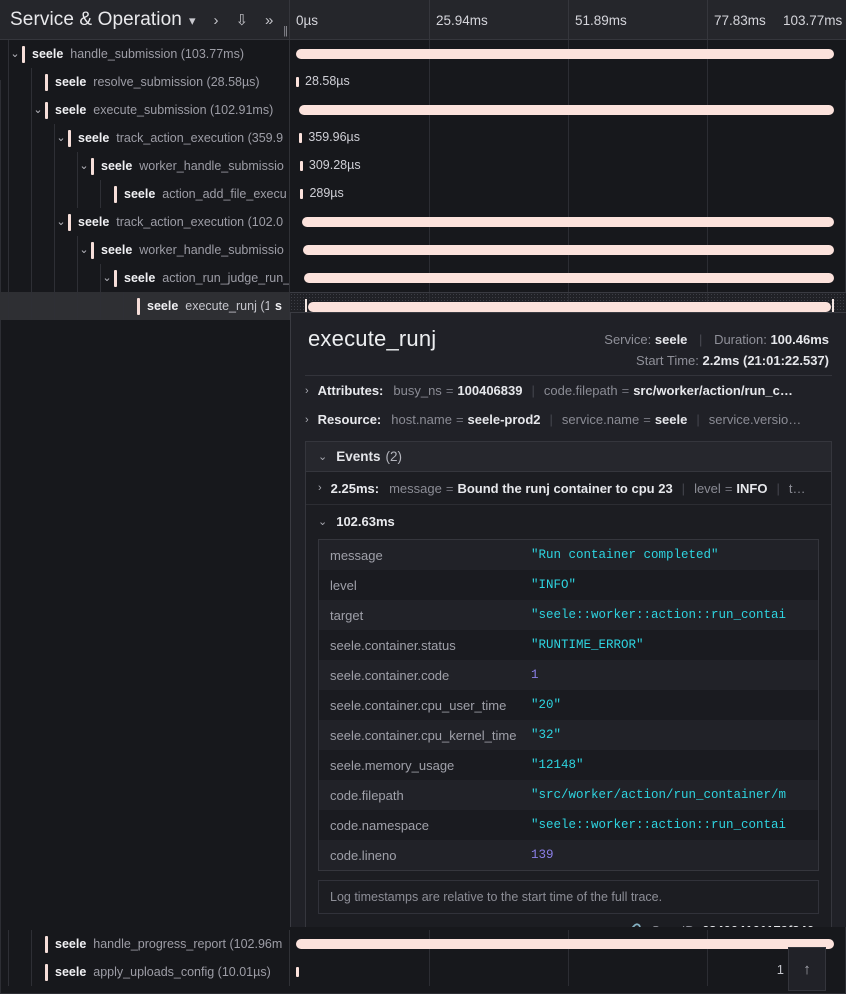  I want to click on span-row: ⌄ seele worker_handle_submissio, so click(423, 250).